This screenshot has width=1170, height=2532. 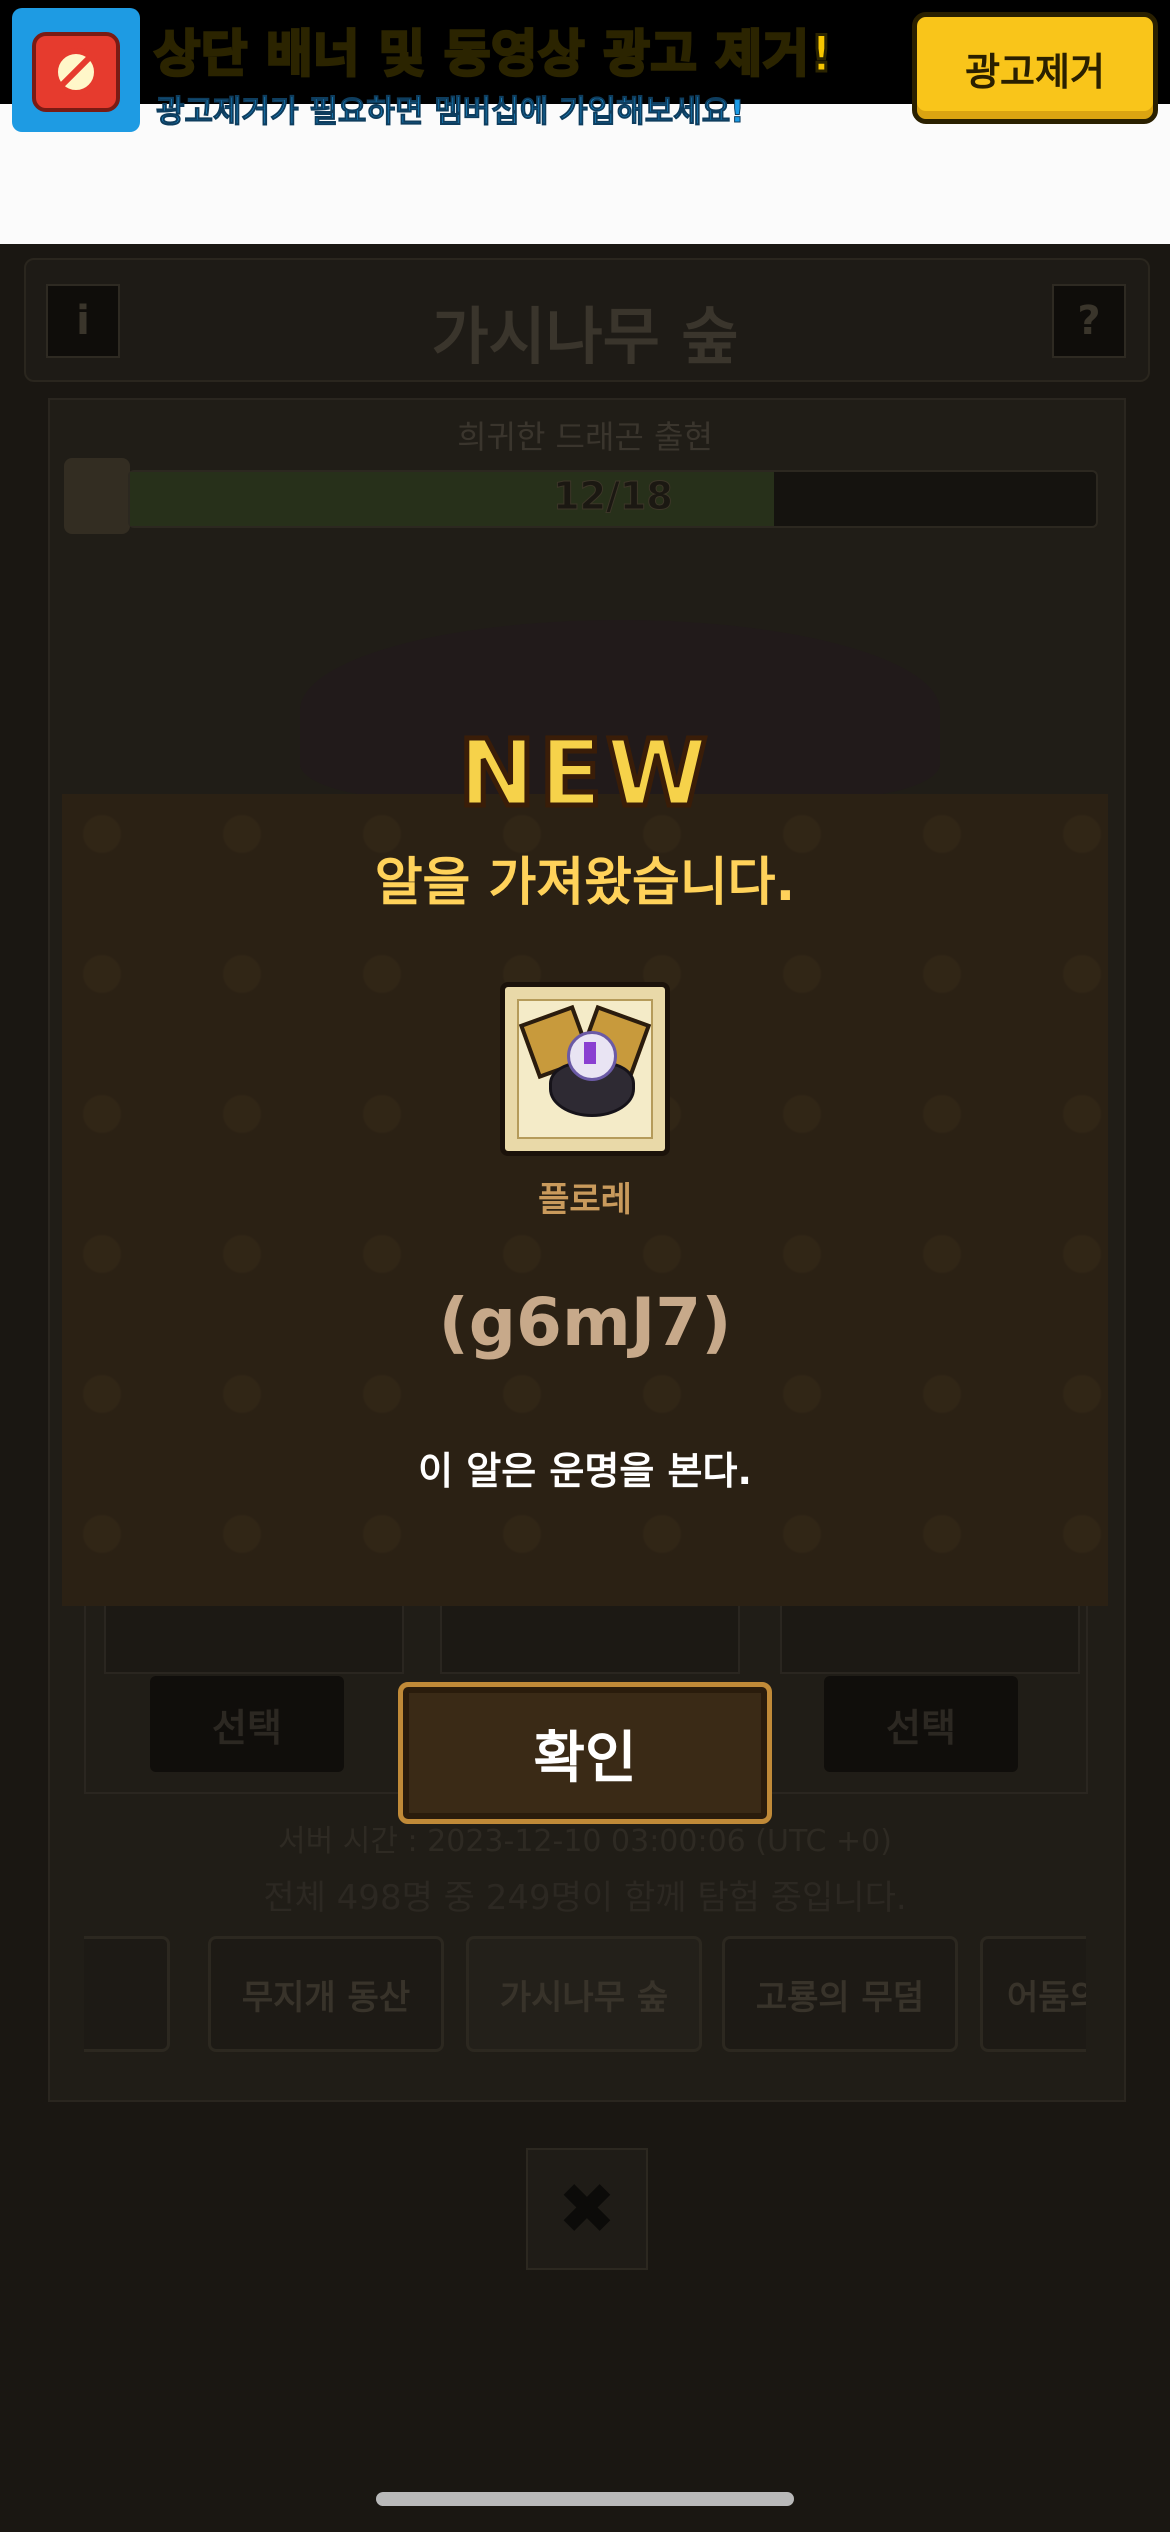 I want to click on progress-text: 12/18, so click(x=613, y=496).